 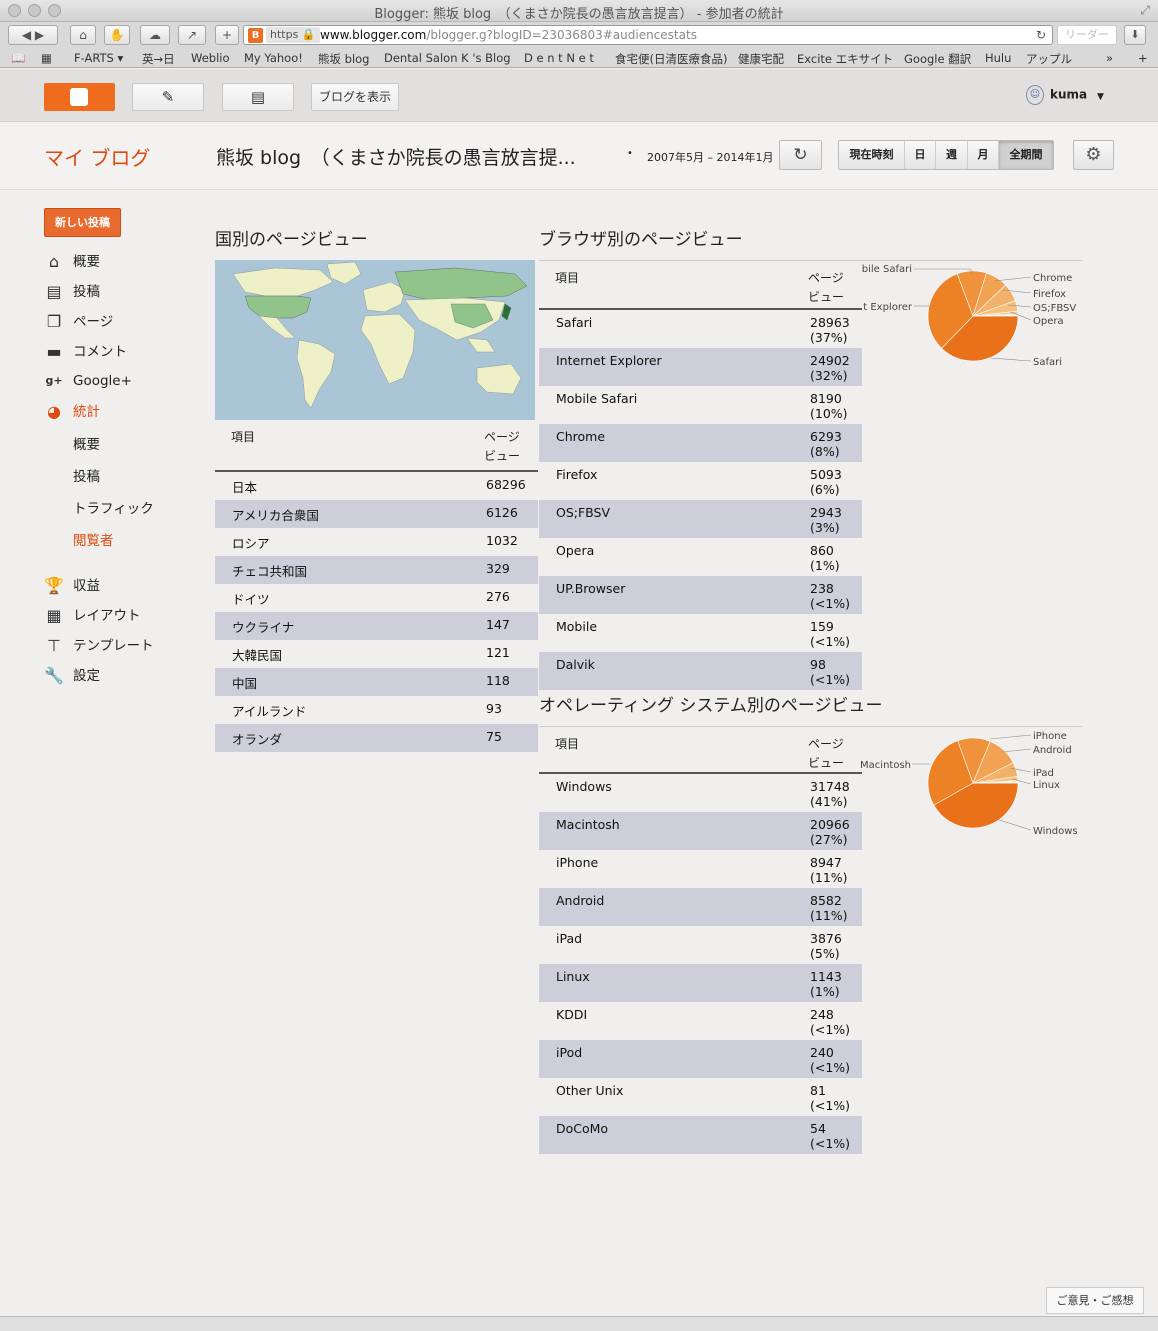 What do you see at coordinates (845, 59) in the screenshot?
I see `bookmark-item: Excite エキサイト` at bounding box center [845, 59].